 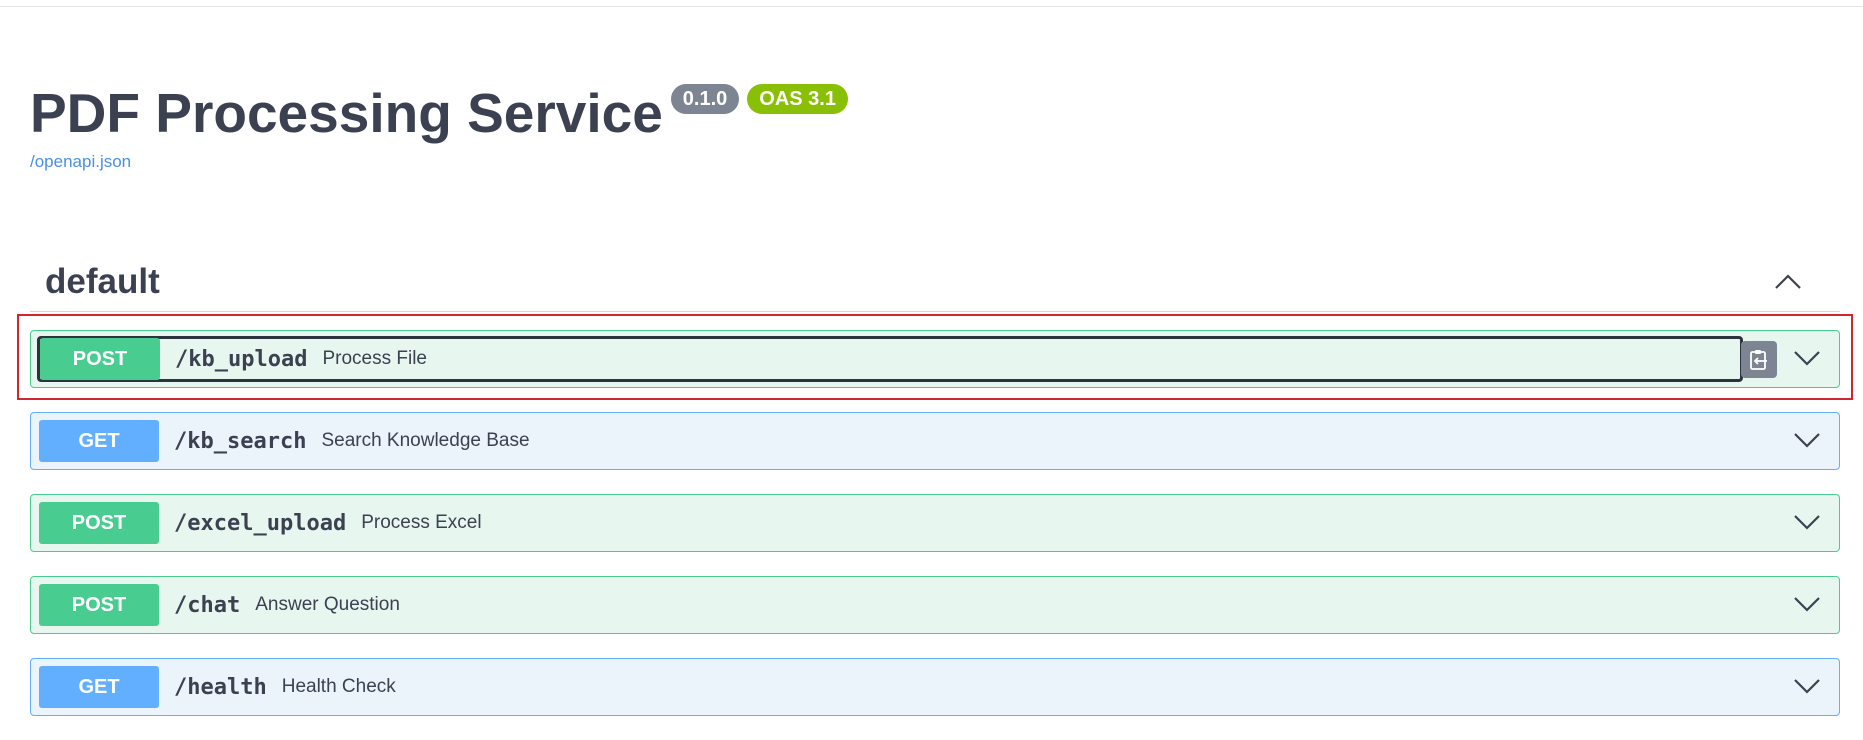 I want to click on operation-row: POST /excel_upload Process Excel, so click(x=935, y=523).